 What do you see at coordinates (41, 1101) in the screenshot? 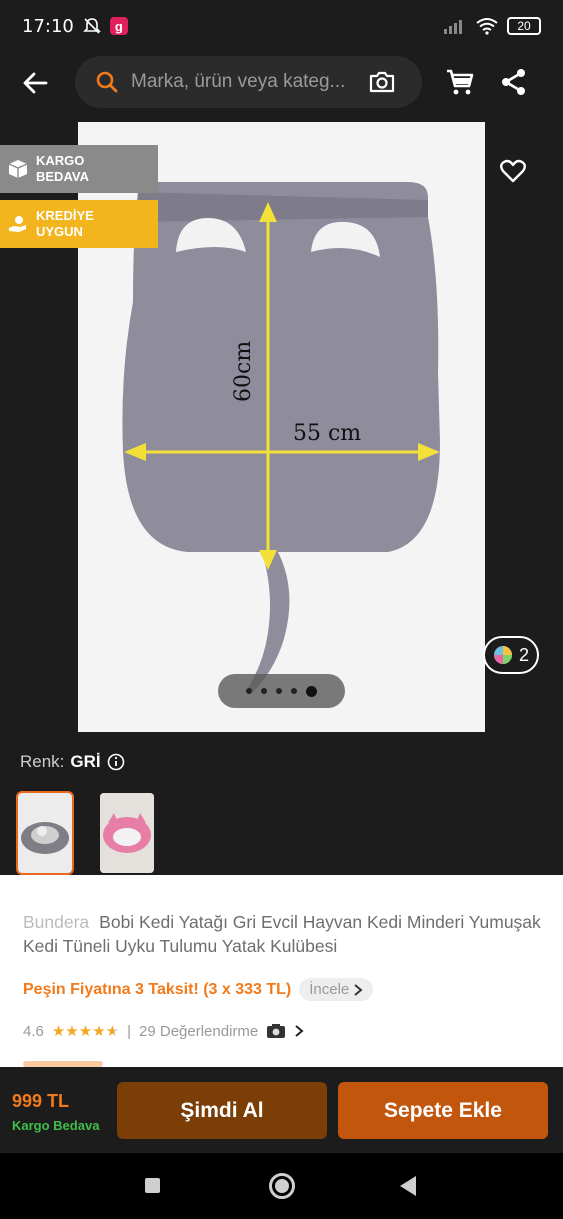
I see `product-price: 999 TL` at bounding box center [41, 1101].